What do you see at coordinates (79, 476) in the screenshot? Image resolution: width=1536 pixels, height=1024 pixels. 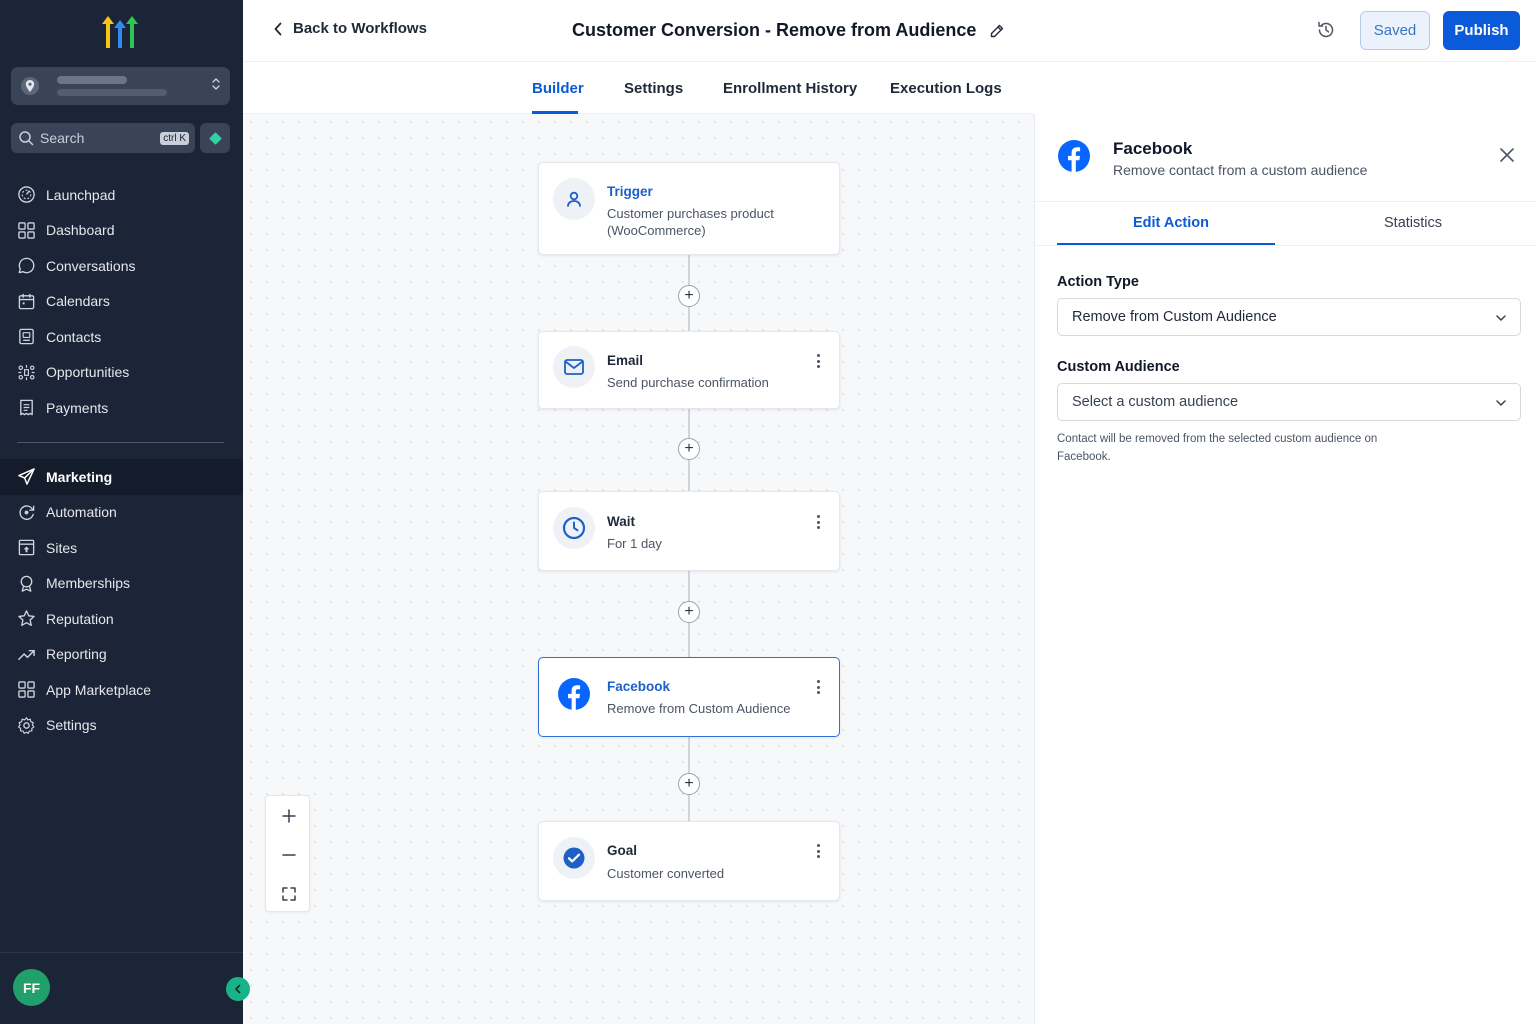 I see `sidebar-item-label: Marketing` at bounding box center [79, 476].